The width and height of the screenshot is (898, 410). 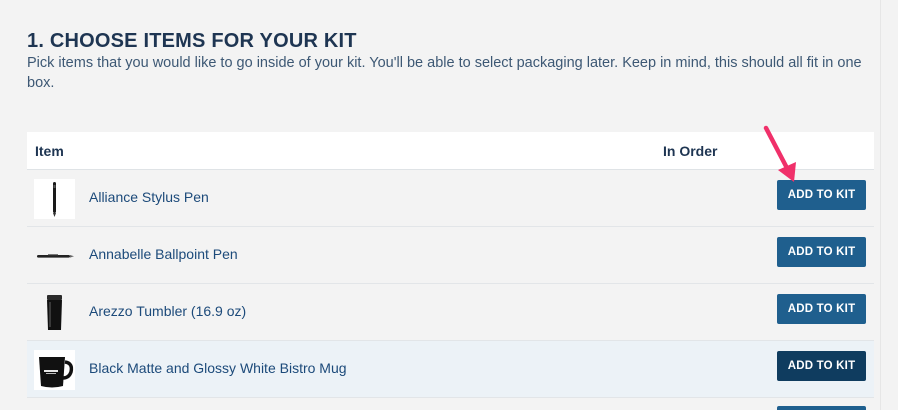 I want to click on item-name: Alliance Stylus Pen, so click(x=149, y=197).